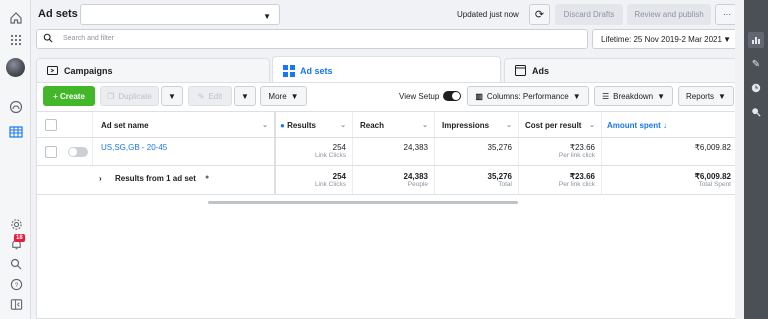 The image size is (768, 319). What do you see at coordinates (479, 96) in the screenshot?
I see `columns-icon: ▥` at bounding box center [479, 96].